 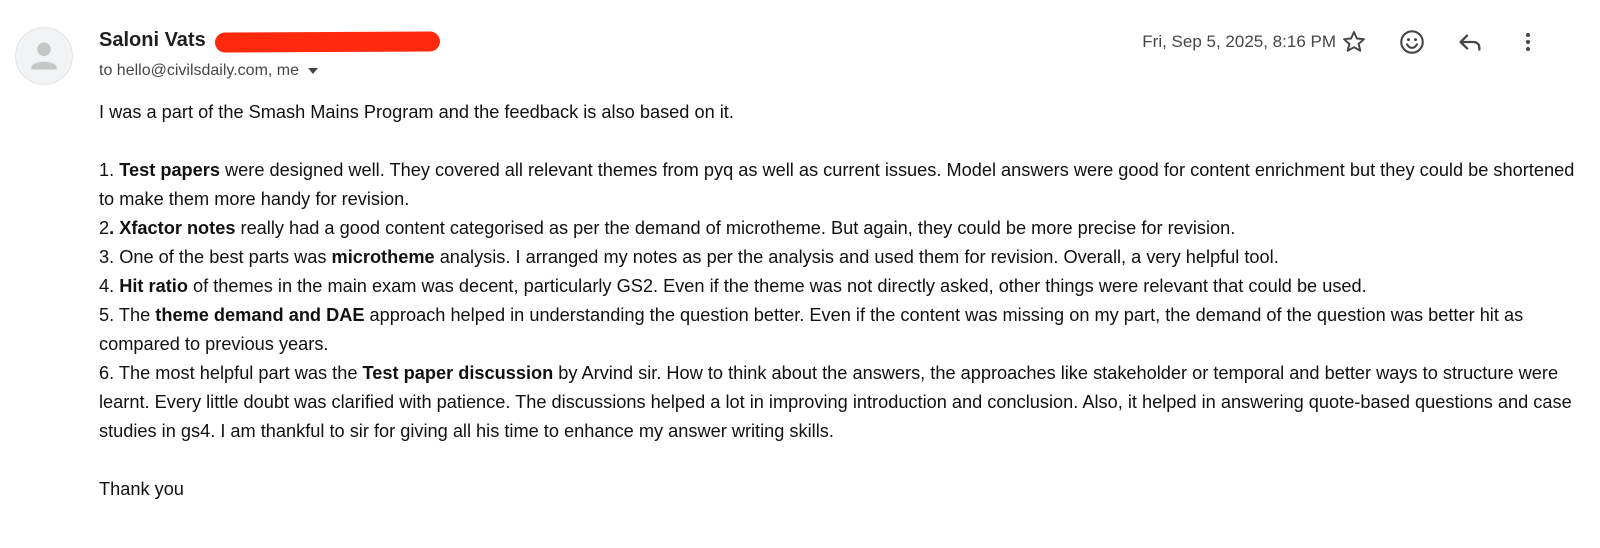 I want to click on redaction-mark, so click(x=327, y=42).